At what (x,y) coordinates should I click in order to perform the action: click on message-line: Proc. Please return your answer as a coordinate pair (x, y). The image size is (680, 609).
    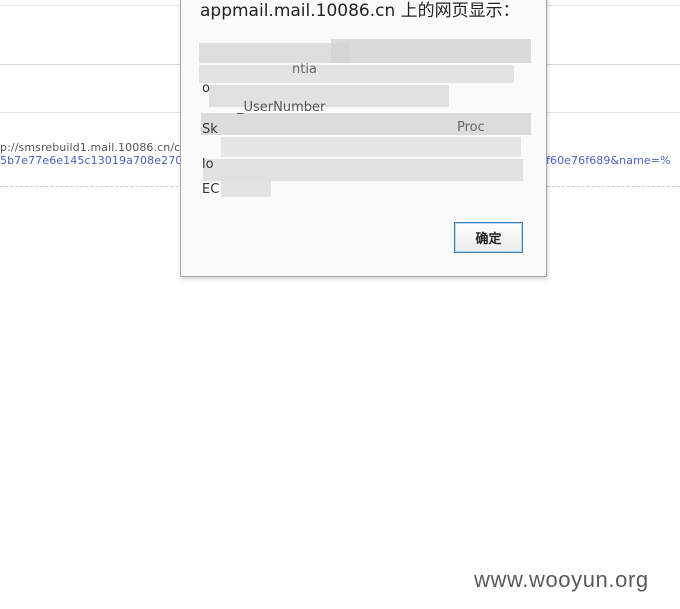
    Looking at the image, I should click on (471, 127).